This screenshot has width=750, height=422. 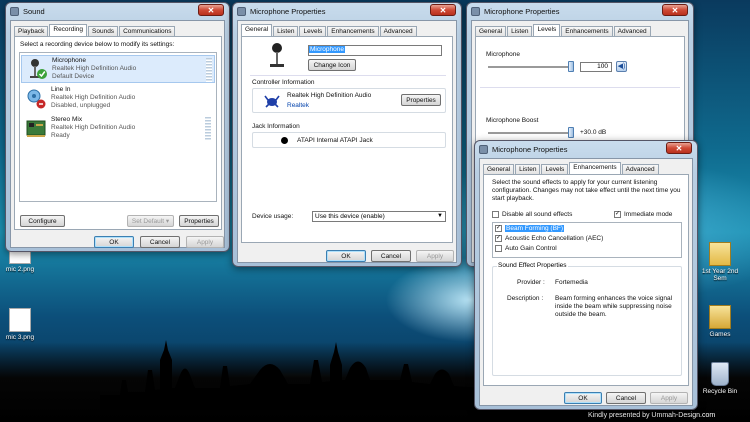 What do you see at coordinates (571, 66) in the screenshot?
I see `microphone-level-slider-thumb` at bounding box center [571, 66].